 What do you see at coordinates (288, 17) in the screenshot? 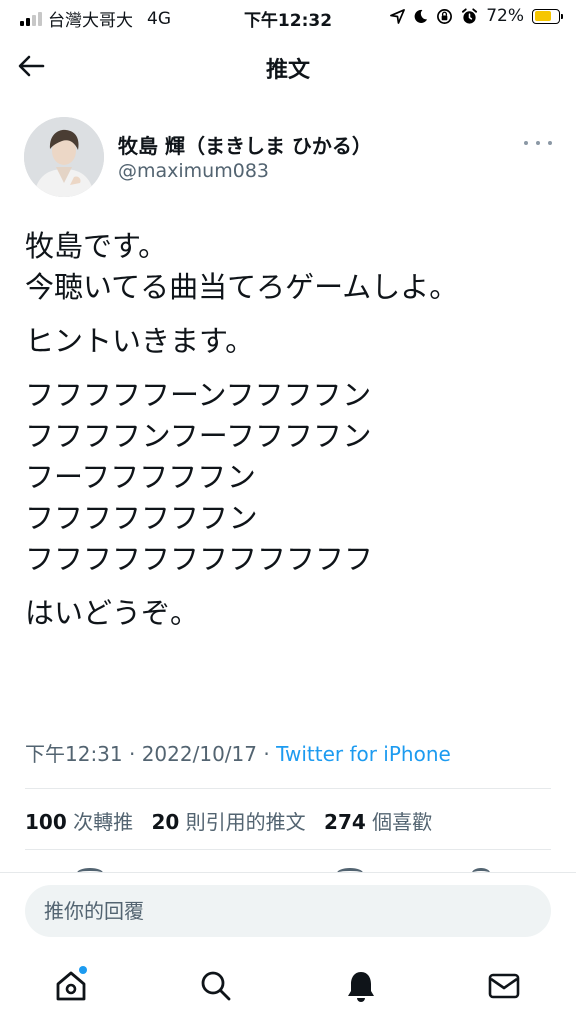
I see `status-bar: 台灣大哥大 4G 下午12:32 72%` at bounding box center [288, 17].